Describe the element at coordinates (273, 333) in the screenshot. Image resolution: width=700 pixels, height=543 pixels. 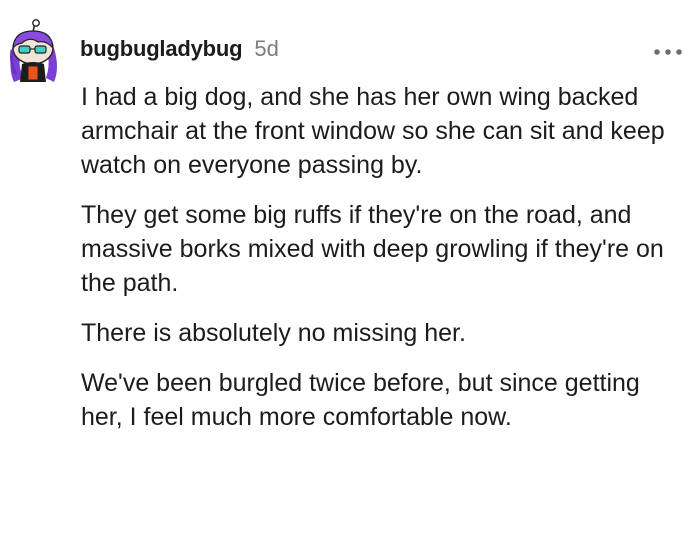
I see `comment-paragraph: There is absolutely no missing her.` at that location.